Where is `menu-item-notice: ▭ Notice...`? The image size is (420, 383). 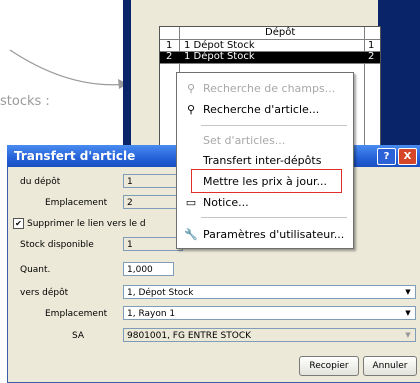 menu-item-notice: ▭ Notice... is located at coordinates (216, 203).